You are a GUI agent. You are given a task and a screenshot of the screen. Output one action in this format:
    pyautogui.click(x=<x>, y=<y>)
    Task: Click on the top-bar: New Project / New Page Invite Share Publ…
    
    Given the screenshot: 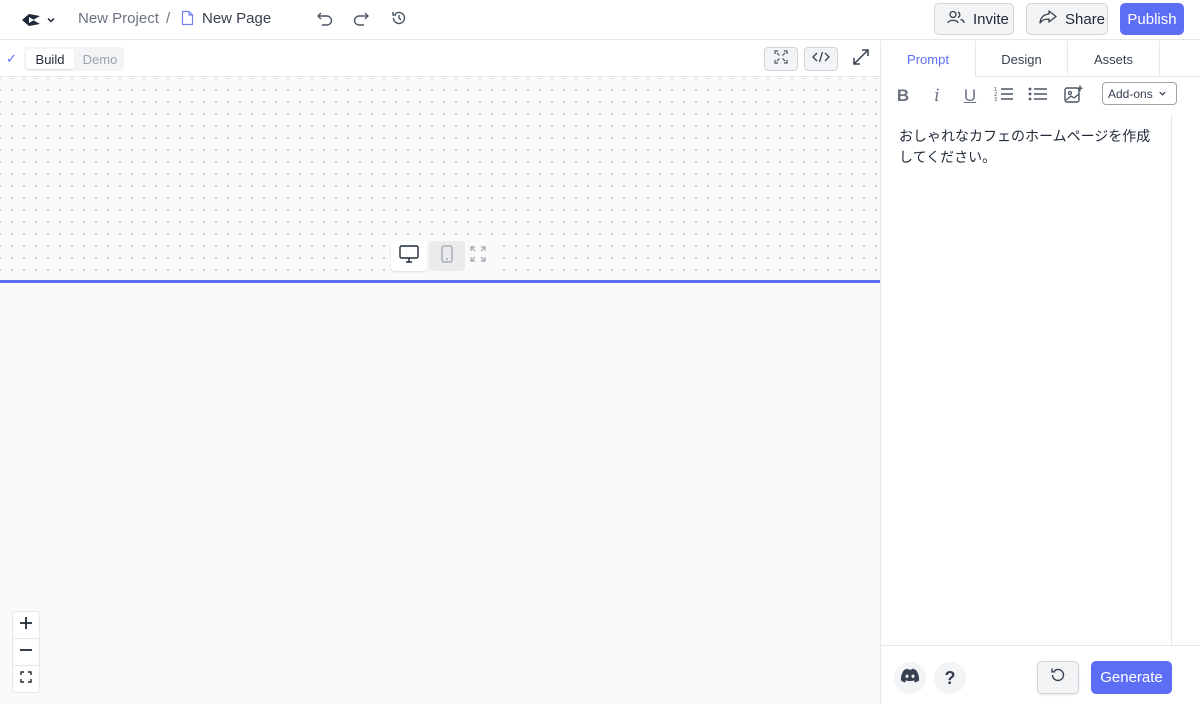 What is the action you would take?
    pyautogui.click(x=600, y=20)
    